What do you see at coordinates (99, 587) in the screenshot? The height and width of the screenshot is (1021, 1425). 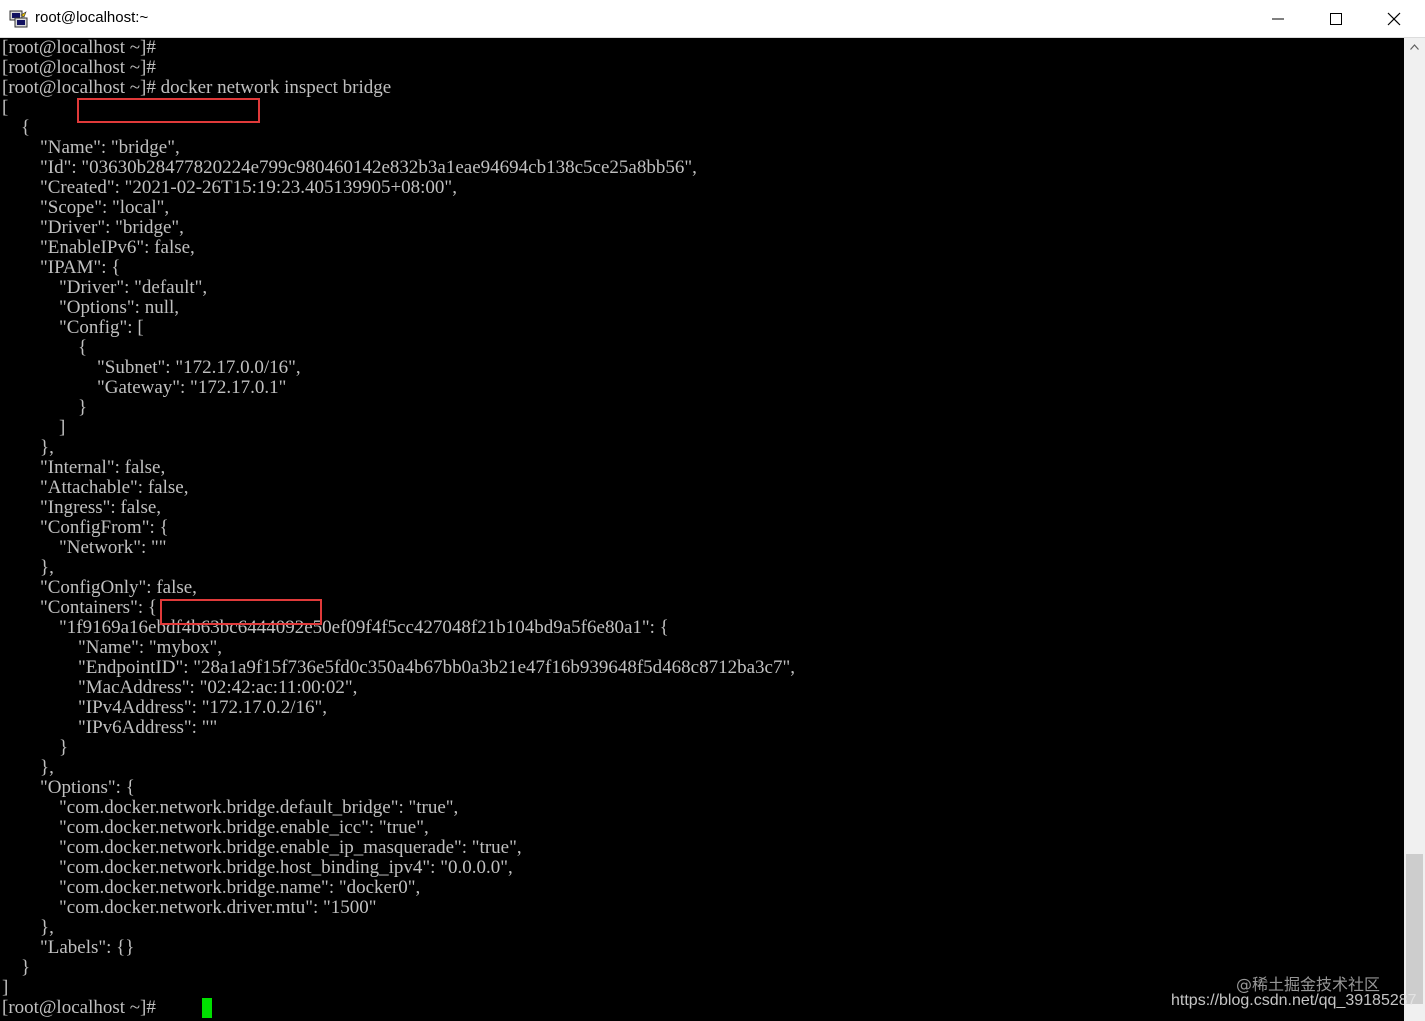 I see `output-line: "ConfigOnly": false,` at bounding box center [99, 587].